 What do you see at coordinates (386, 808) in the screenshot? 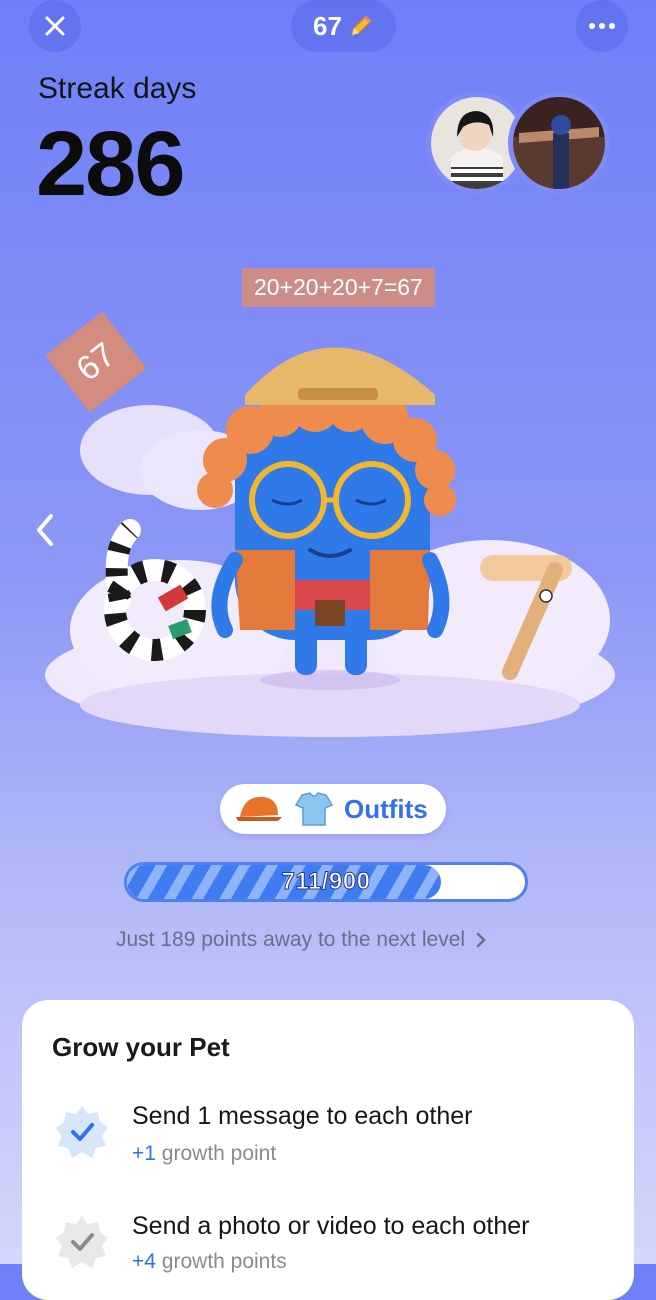
I see `outfits-label: Outfits` at bounding box center [386, 808].